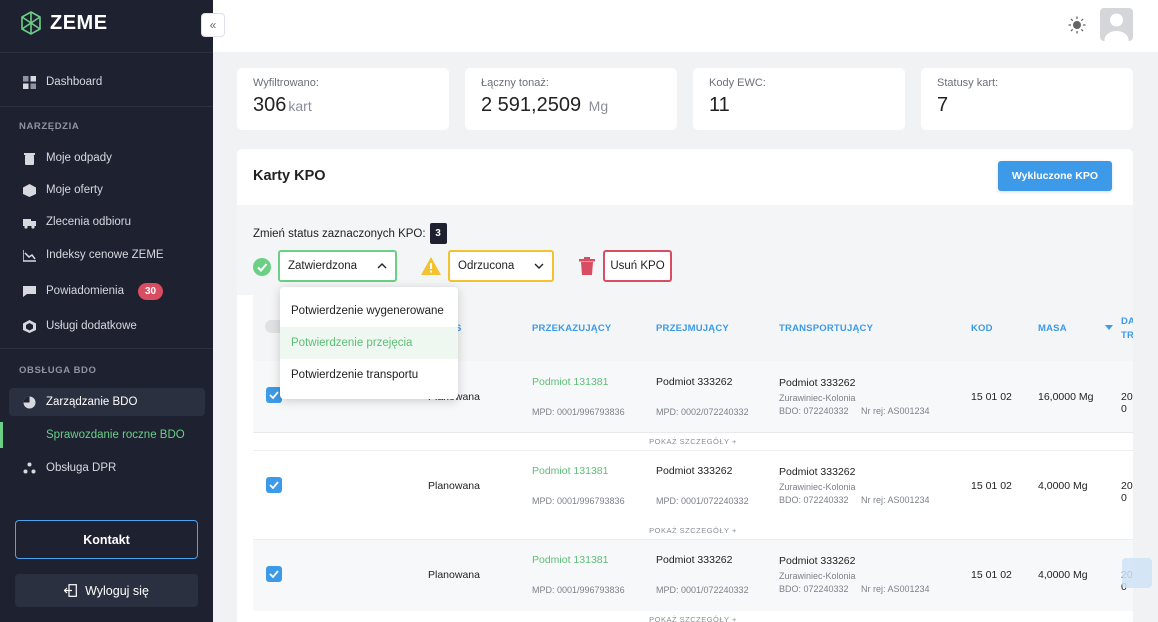  What do you see at coordinates (369, 343) in the screenshot?
I see `dropdown-option-taken-over: Potwierdzenie przejęcia` at bounding box center [369, 343].